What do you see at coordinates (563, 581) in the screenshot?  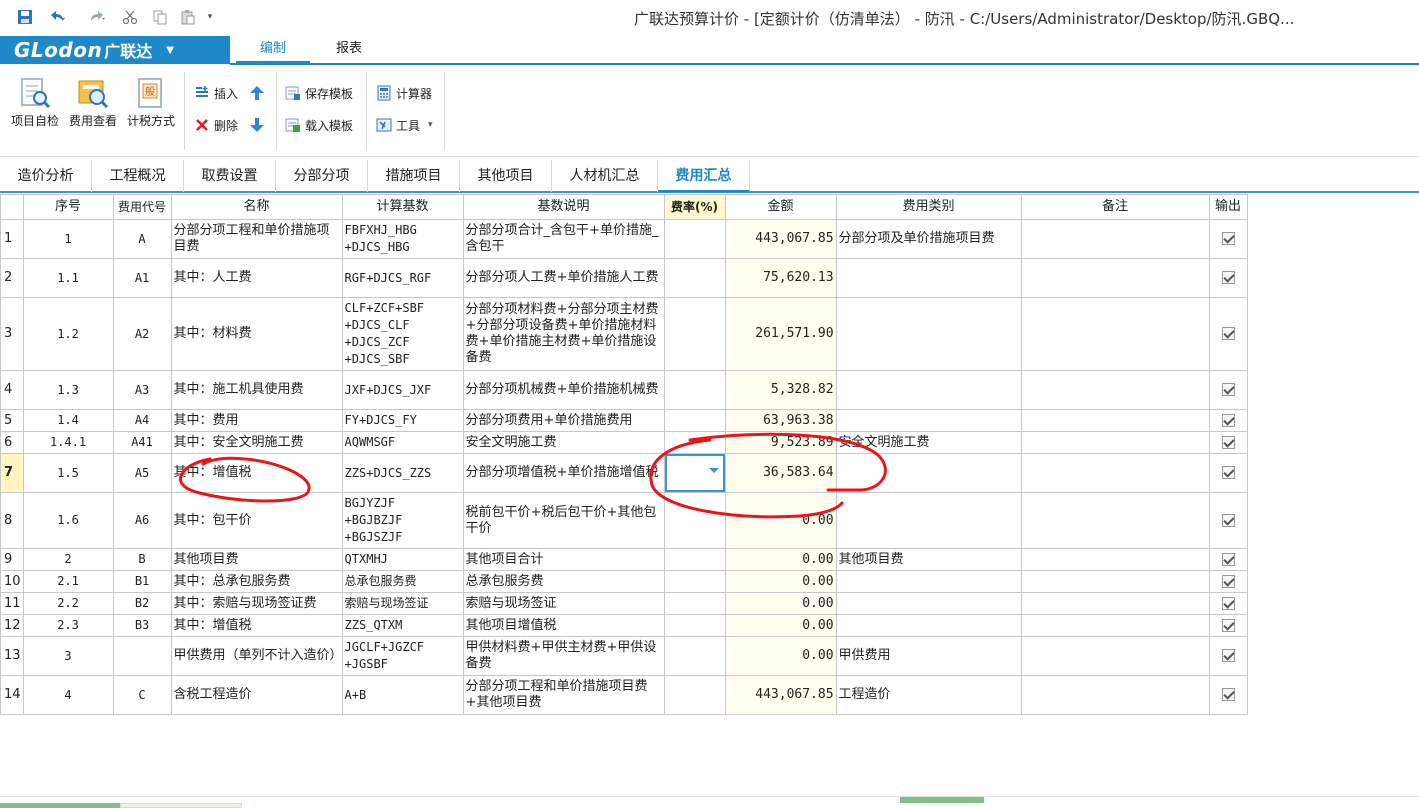 I see `desc-cell: 总承包服务费` at bounding box center [563, 581].